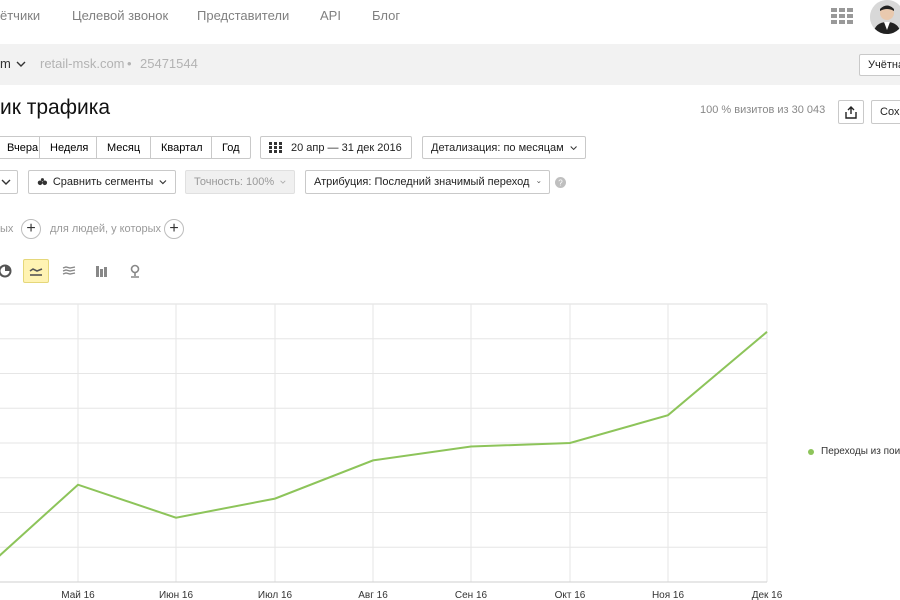  Describe the element at coordinates (78, 595) in the screenshot. I see `x-tick-label: Май 16` at that location.